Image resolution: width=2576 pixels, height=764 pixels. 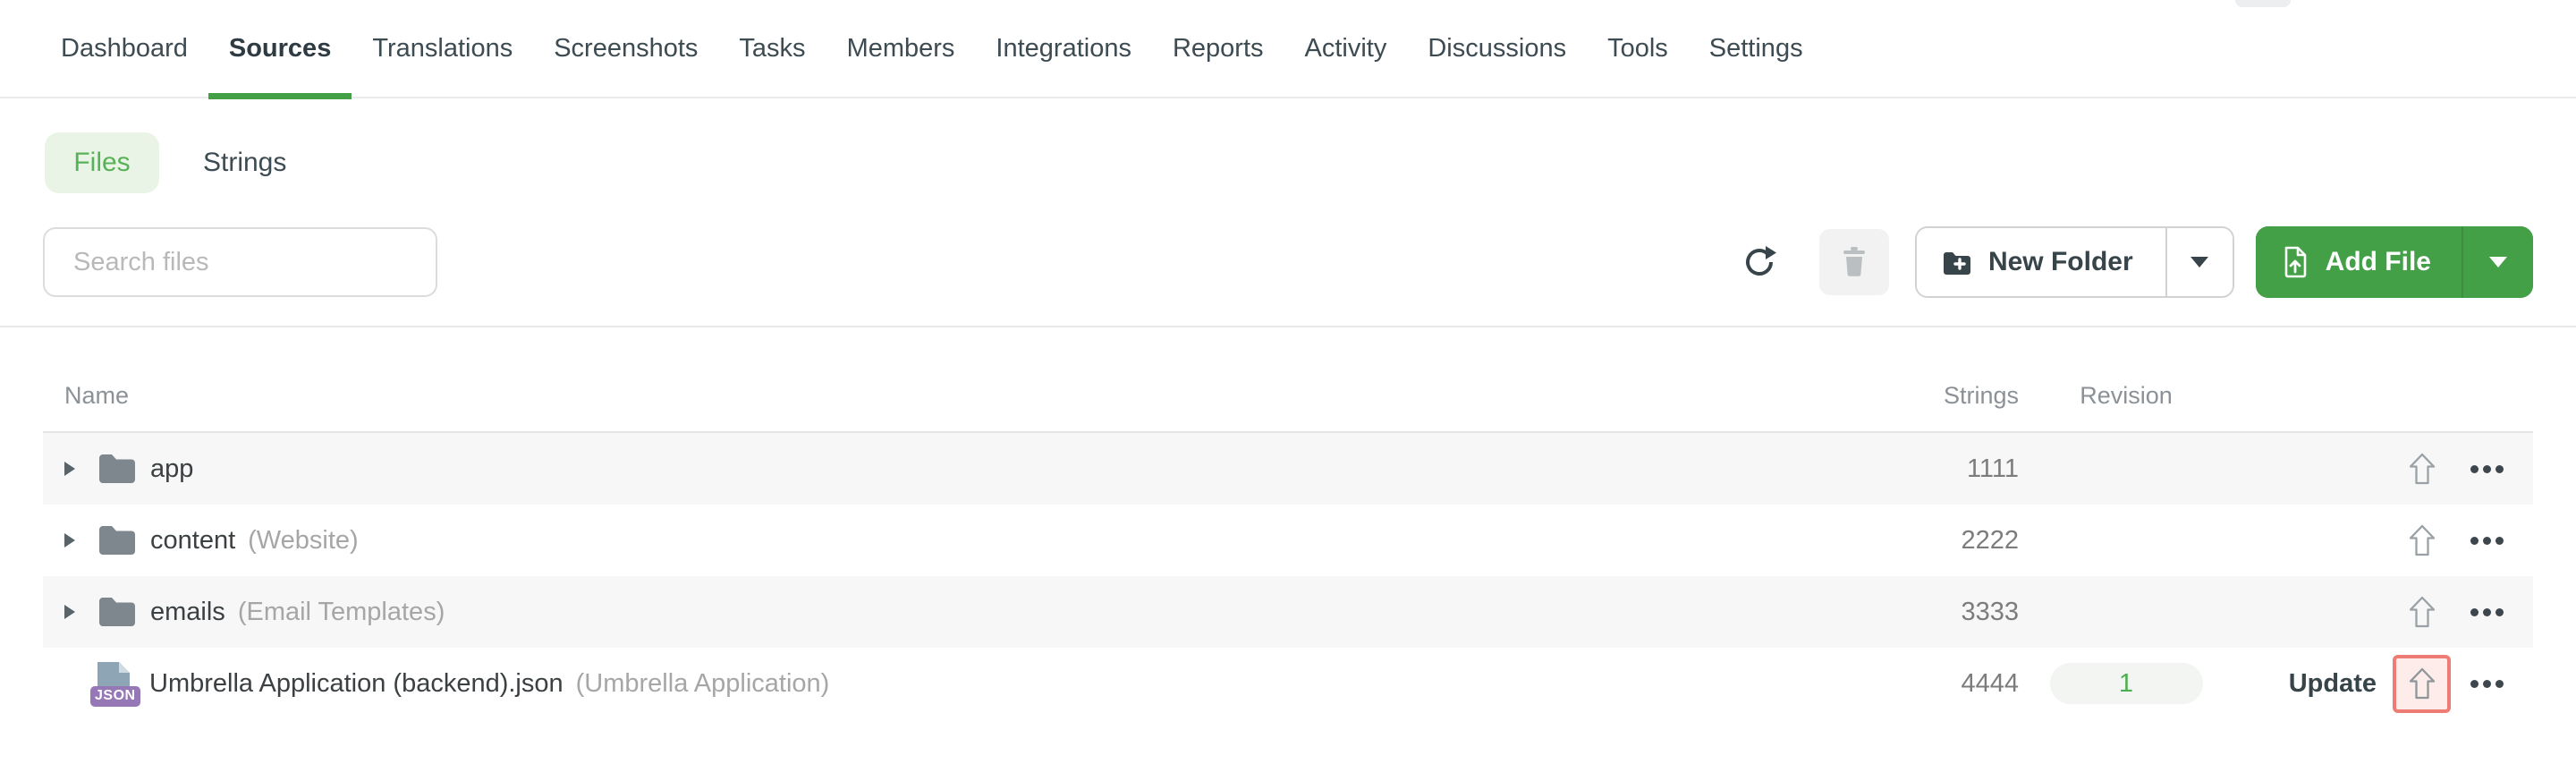 I want to click on add-file-button: Add File, so click(x=2358, y=262).